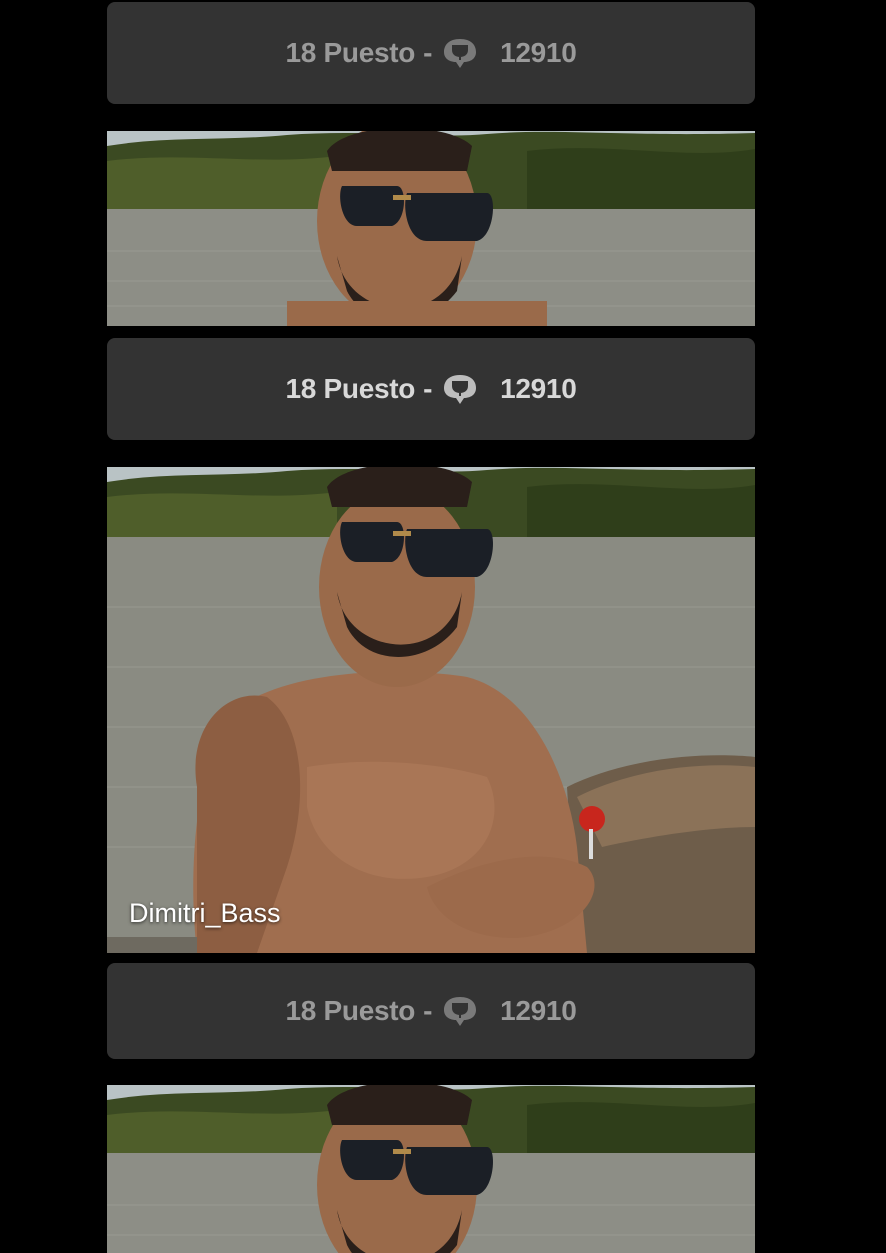 This screenshot has width=886, height=1253. Describe the element at coordinates (205, 913) in the screenshot. I see `model-name: Dimitri_Bass` at that location.